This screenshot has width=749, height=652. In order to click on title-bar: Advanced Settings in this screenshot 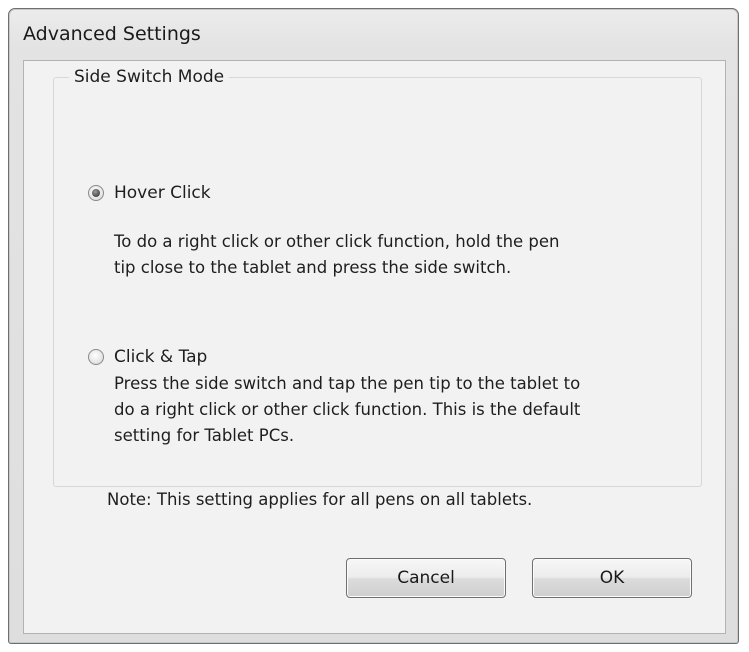, I will do `click(373, 35)`.